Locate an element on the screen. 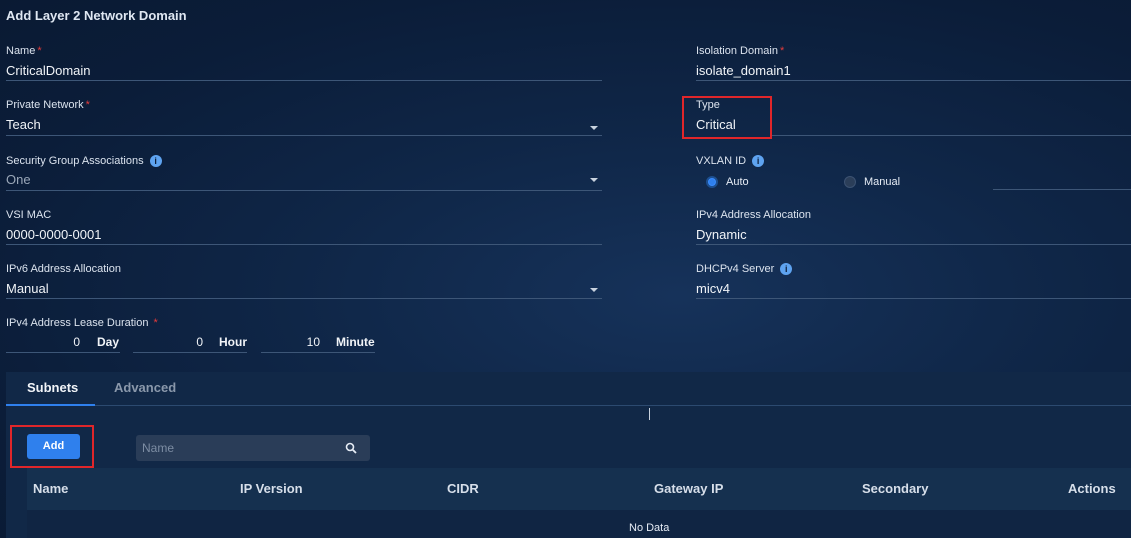 This screenshot has height=538, width=1131. ipv6-alloc-label: IPv6 Address Allocation is located at coordinates (63, 269).